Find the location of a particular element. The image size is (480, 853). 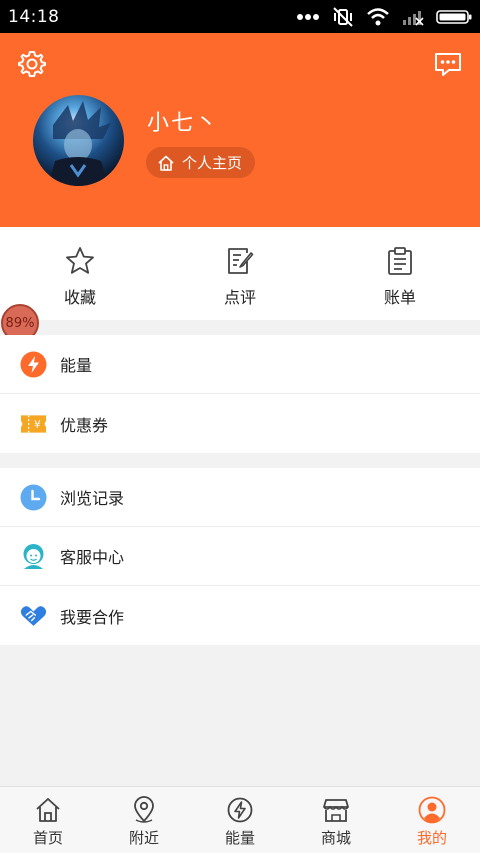

quick-actions: 收藏 点评 账单 is located at coordinates (240, 273).